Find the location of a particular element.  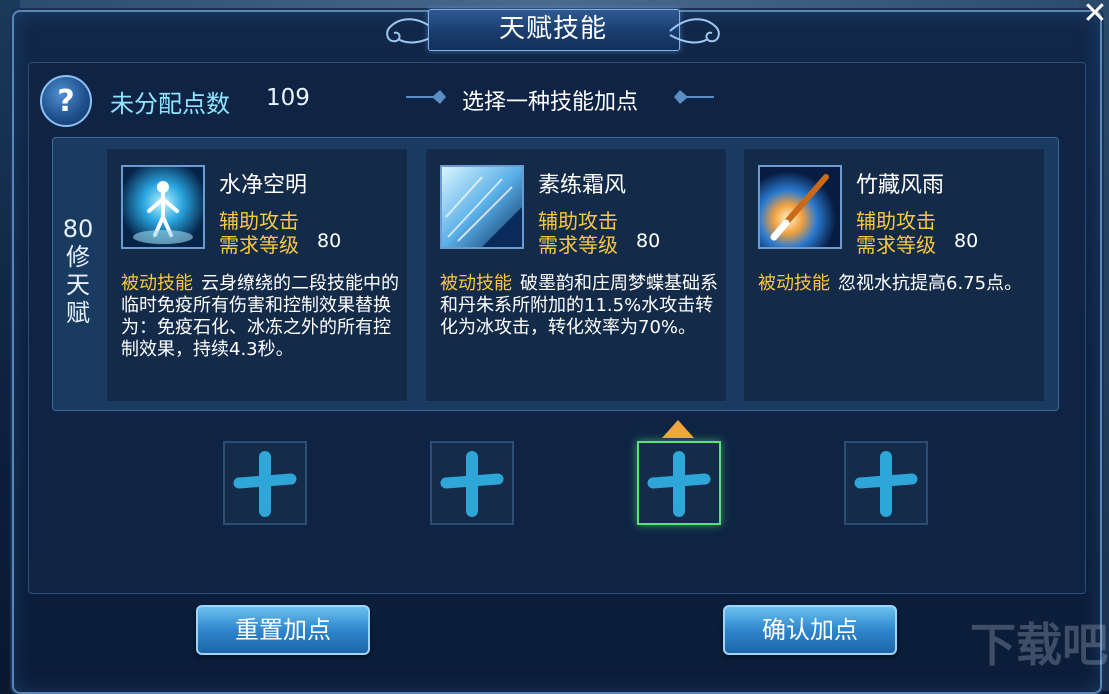

skill-description: 被动技能 忽视水抗提高6.75点。 is located at coordinates (898, 284).